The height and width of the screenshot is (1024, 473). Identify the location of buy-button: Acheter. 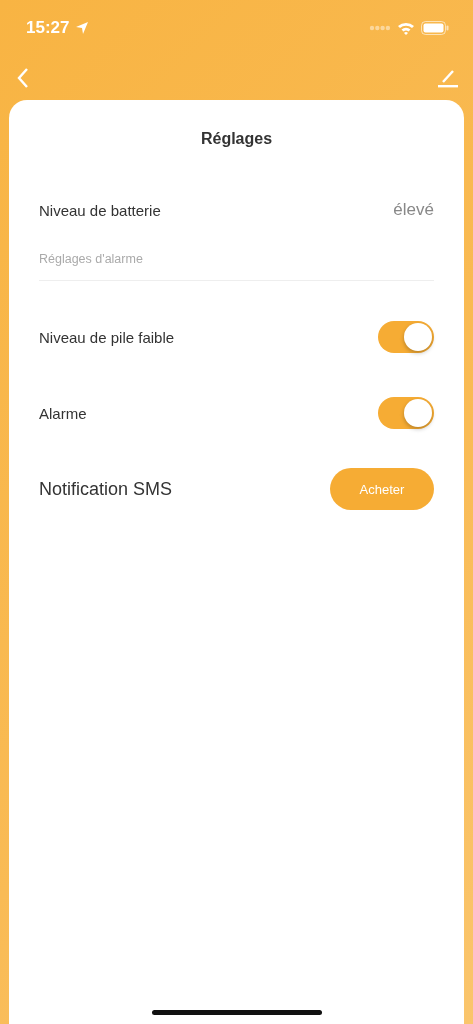
(382, 489).